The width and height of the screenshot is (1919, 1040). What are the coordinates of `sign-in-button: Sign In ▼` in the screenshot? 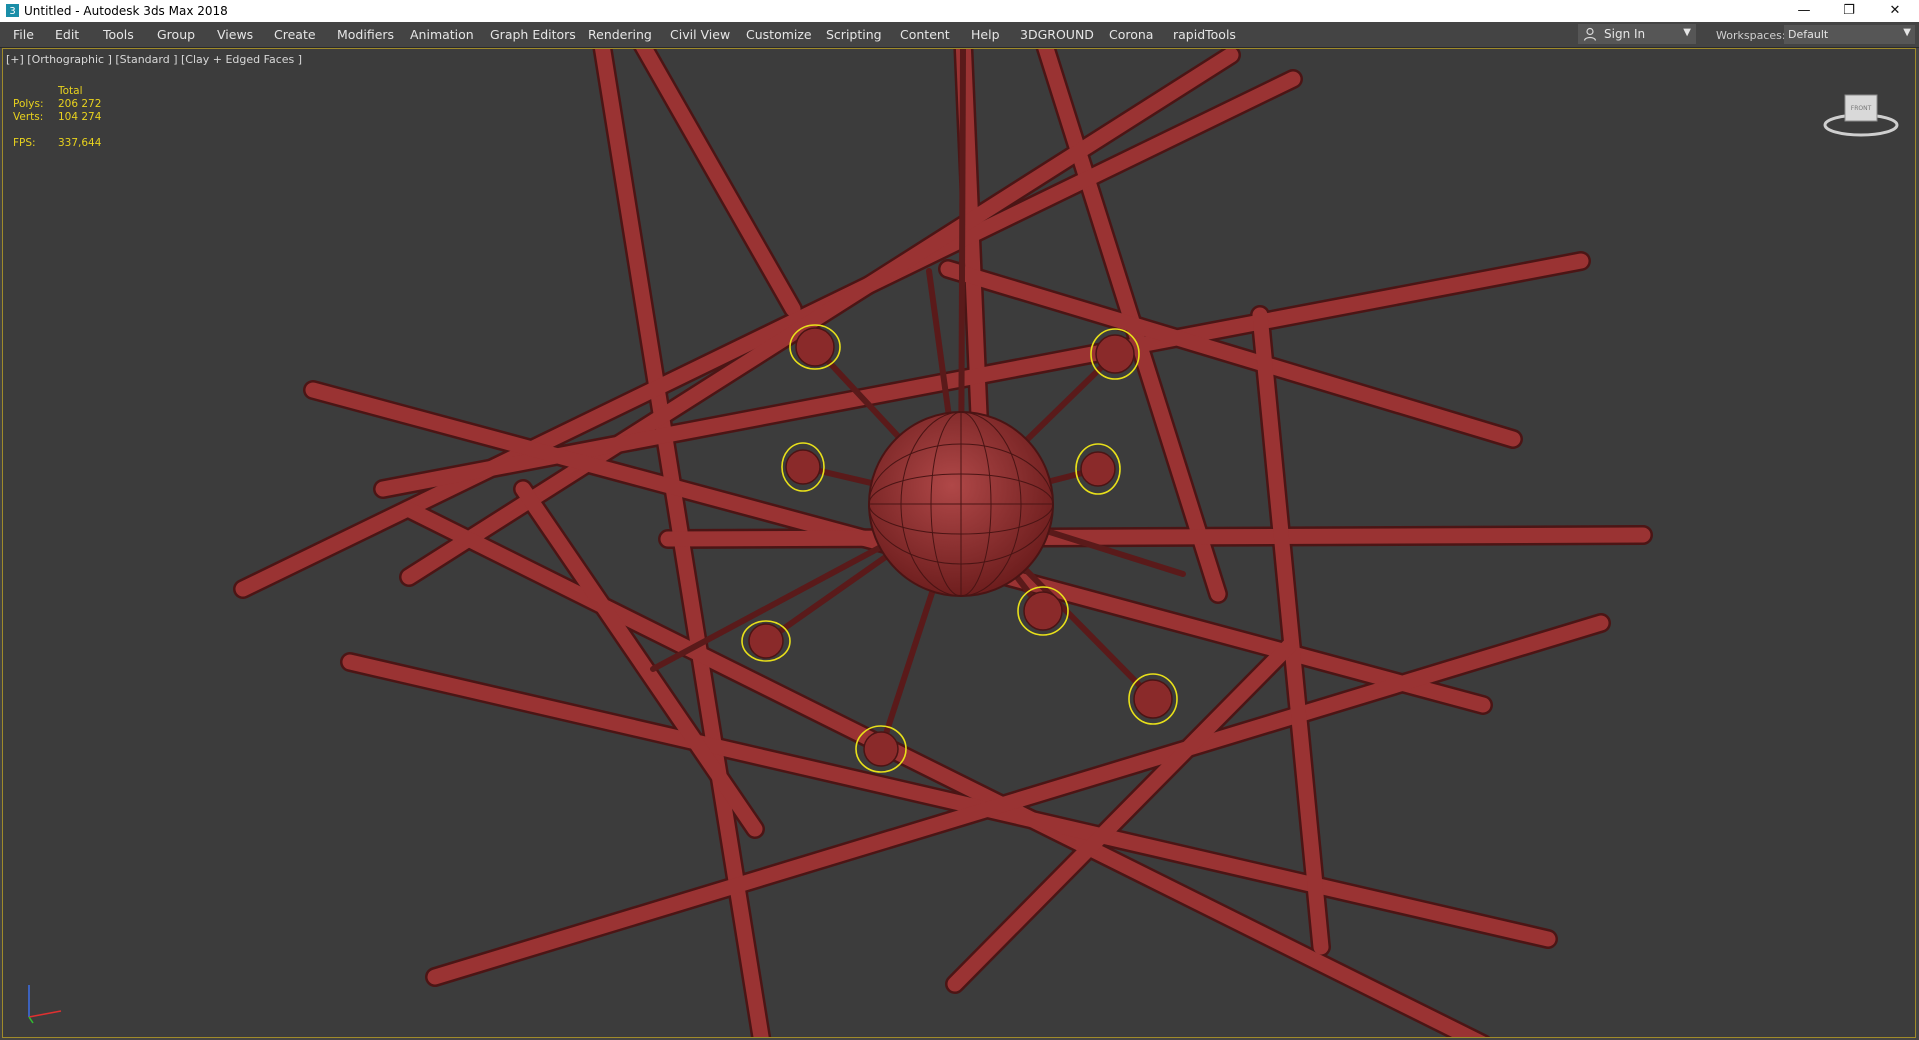 It's located at (1637, 34).